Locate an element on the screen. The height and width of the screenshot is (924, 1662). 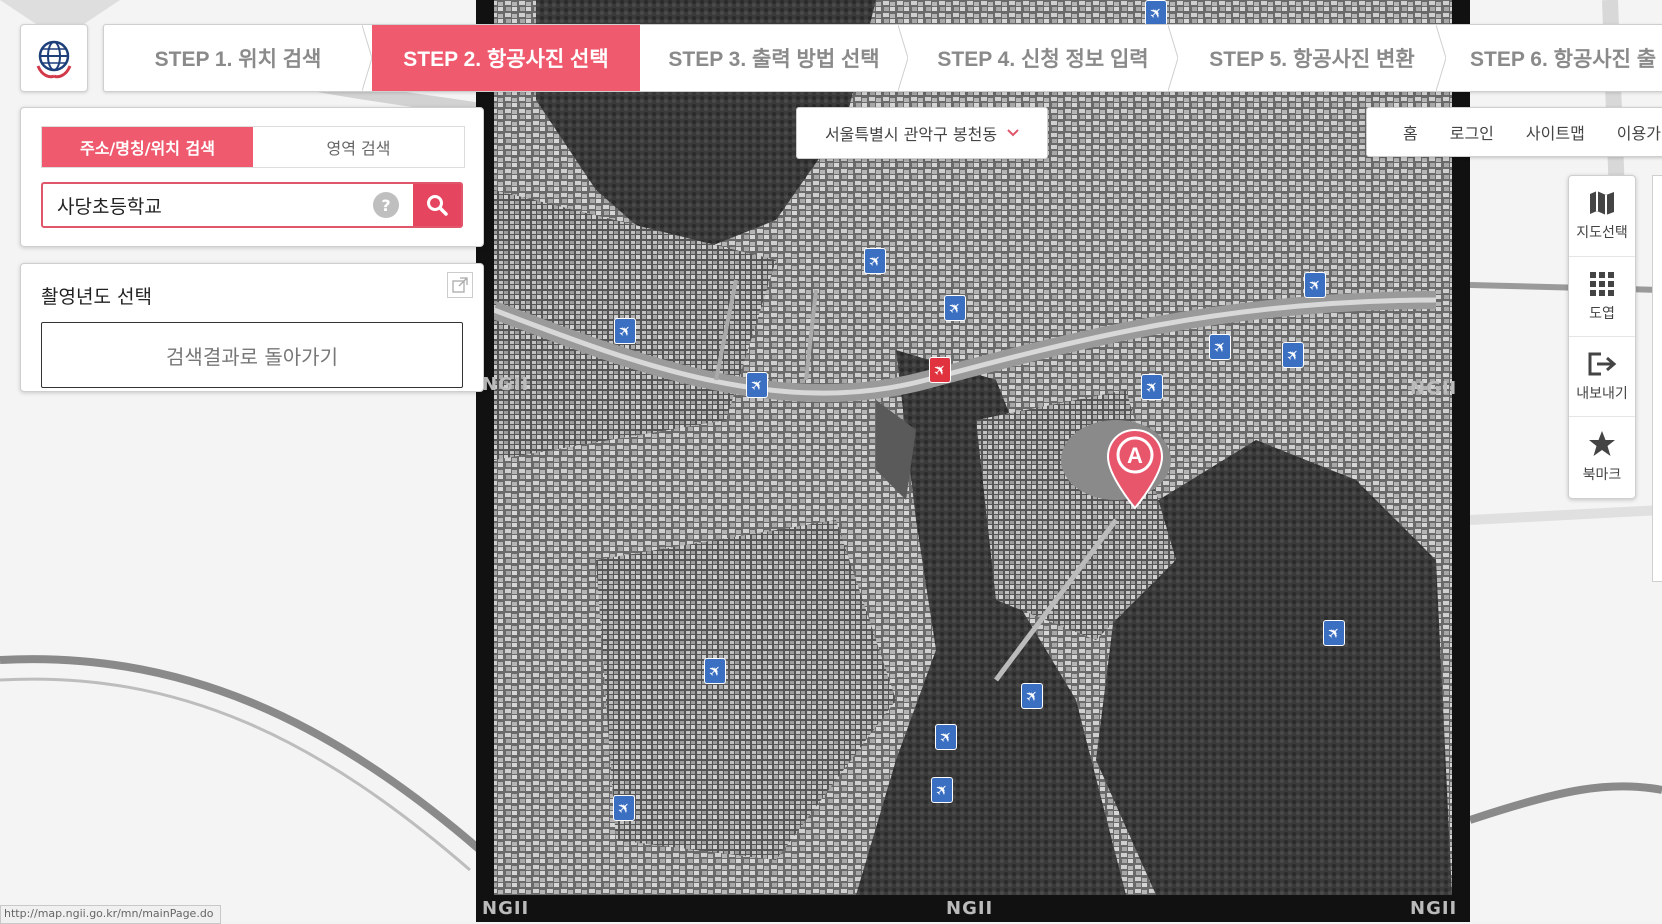
search-panel: 주소/명칭/위치 검색 영역 검색 ? is located at coordinates (252, 177).